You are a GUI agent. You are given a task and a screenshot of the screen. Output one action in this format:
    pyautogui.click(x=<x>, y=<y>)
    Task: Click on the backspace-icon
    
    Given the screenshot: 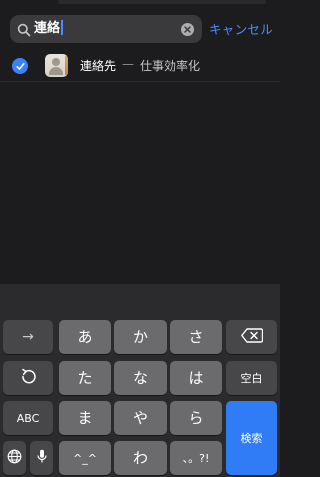 What is the action you would take?
    pyautogui.click(x=251, y=337)
    